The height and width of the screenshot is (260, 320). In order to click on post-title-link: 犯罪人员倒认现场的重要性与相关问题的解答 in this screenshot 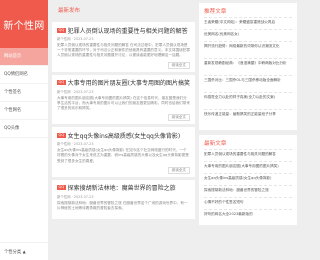, I will do `click(128, 30)`.